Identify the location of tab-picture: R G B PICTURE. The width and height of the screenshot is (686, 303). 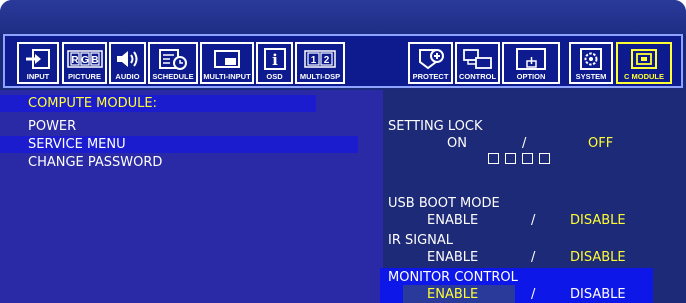
(84, 63).